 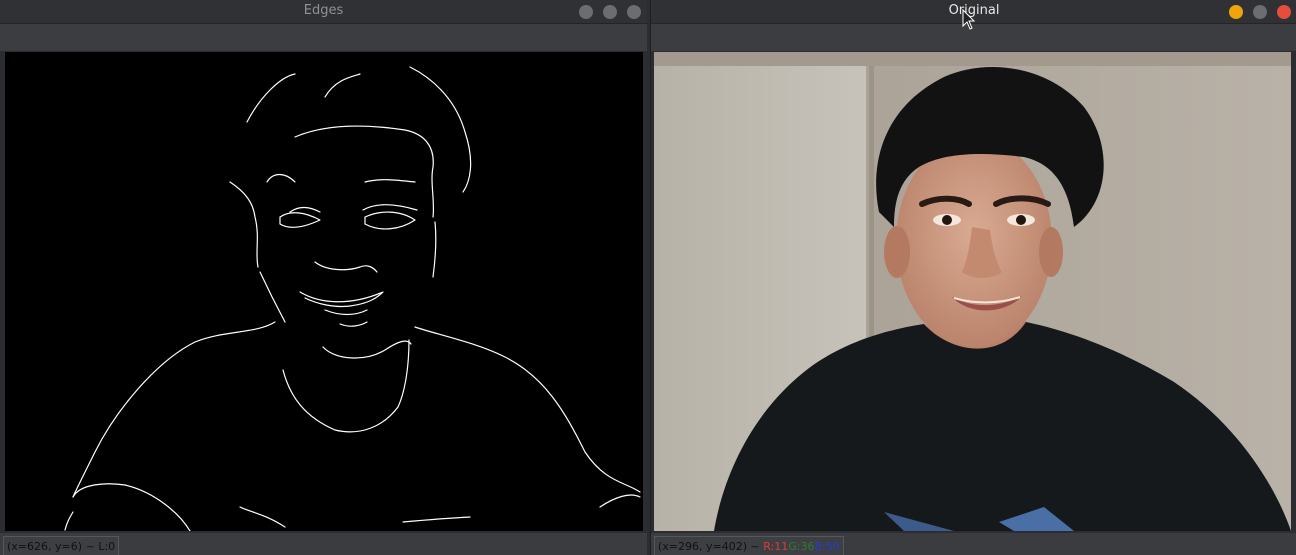 What do you see at coordinates (323, 38) in the screenshot?
I see `edges-toolbar` at bounding box center [323, 38].